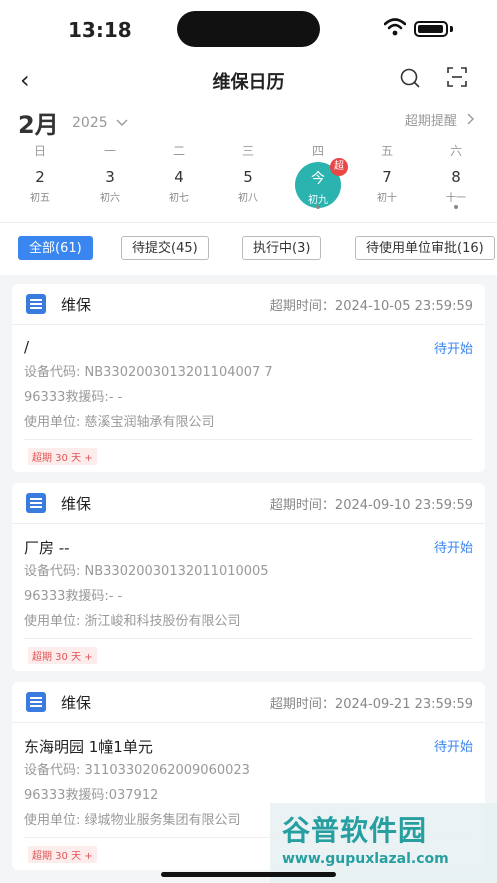  Describe the element at coordinates (165, 248) in the screenshot. I see `filter-pending-submit: 待提交(45)` at that location.